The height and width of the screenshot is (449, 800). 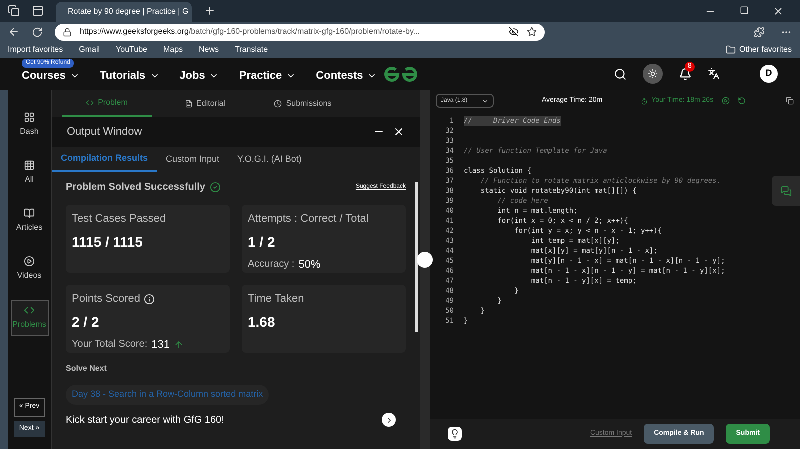 I want to click on clock-icon, so click(x=278, y=104).